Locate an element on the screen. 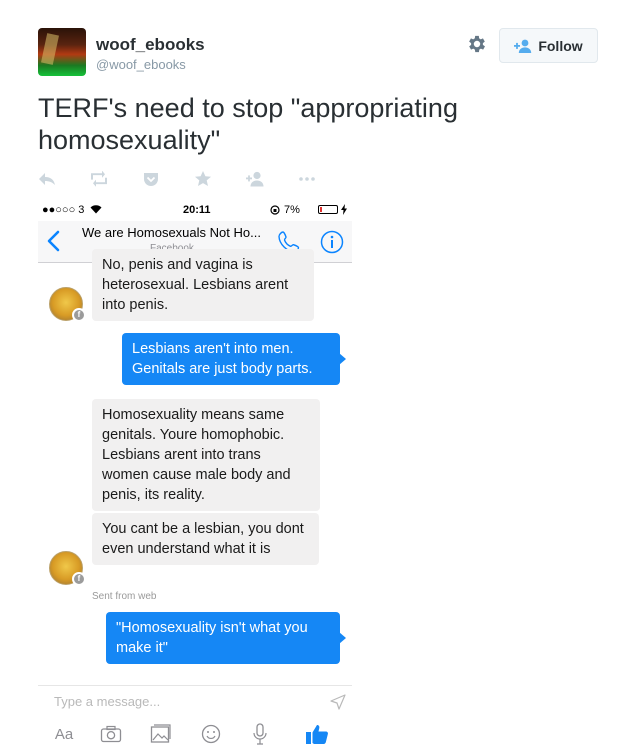  reply-button is located at coordinates (47, 179).